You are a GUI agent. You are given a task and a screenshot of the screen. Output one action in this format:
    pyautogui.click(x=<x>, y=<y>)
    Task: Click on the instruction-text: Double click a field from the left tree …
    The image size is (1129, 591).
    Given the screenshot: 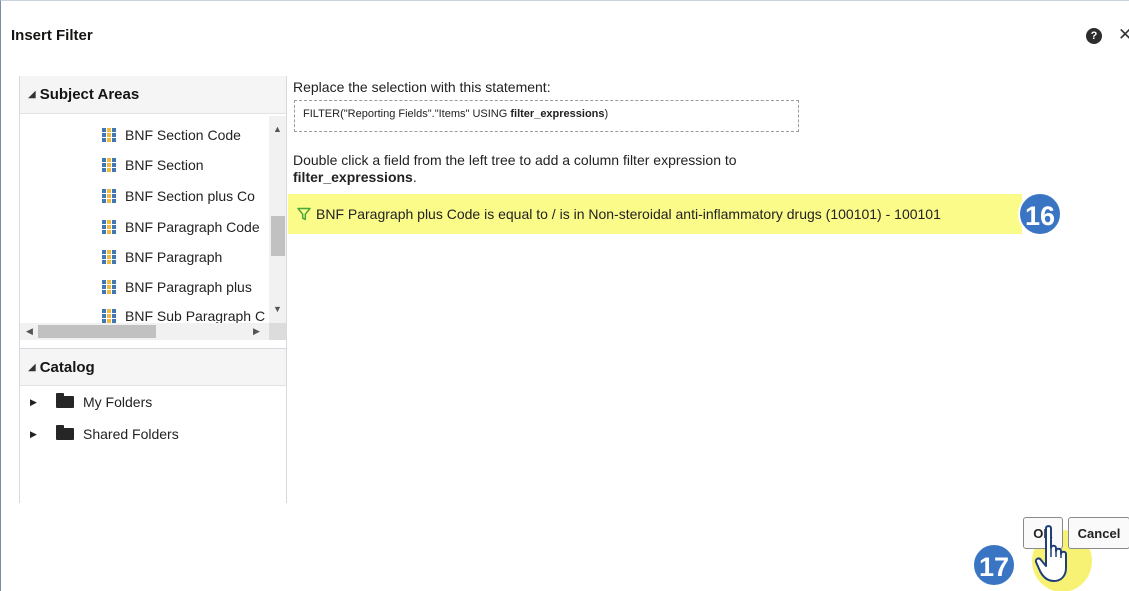 What is the action you would take?
    pyautogui.click(x=573, y=169)
    